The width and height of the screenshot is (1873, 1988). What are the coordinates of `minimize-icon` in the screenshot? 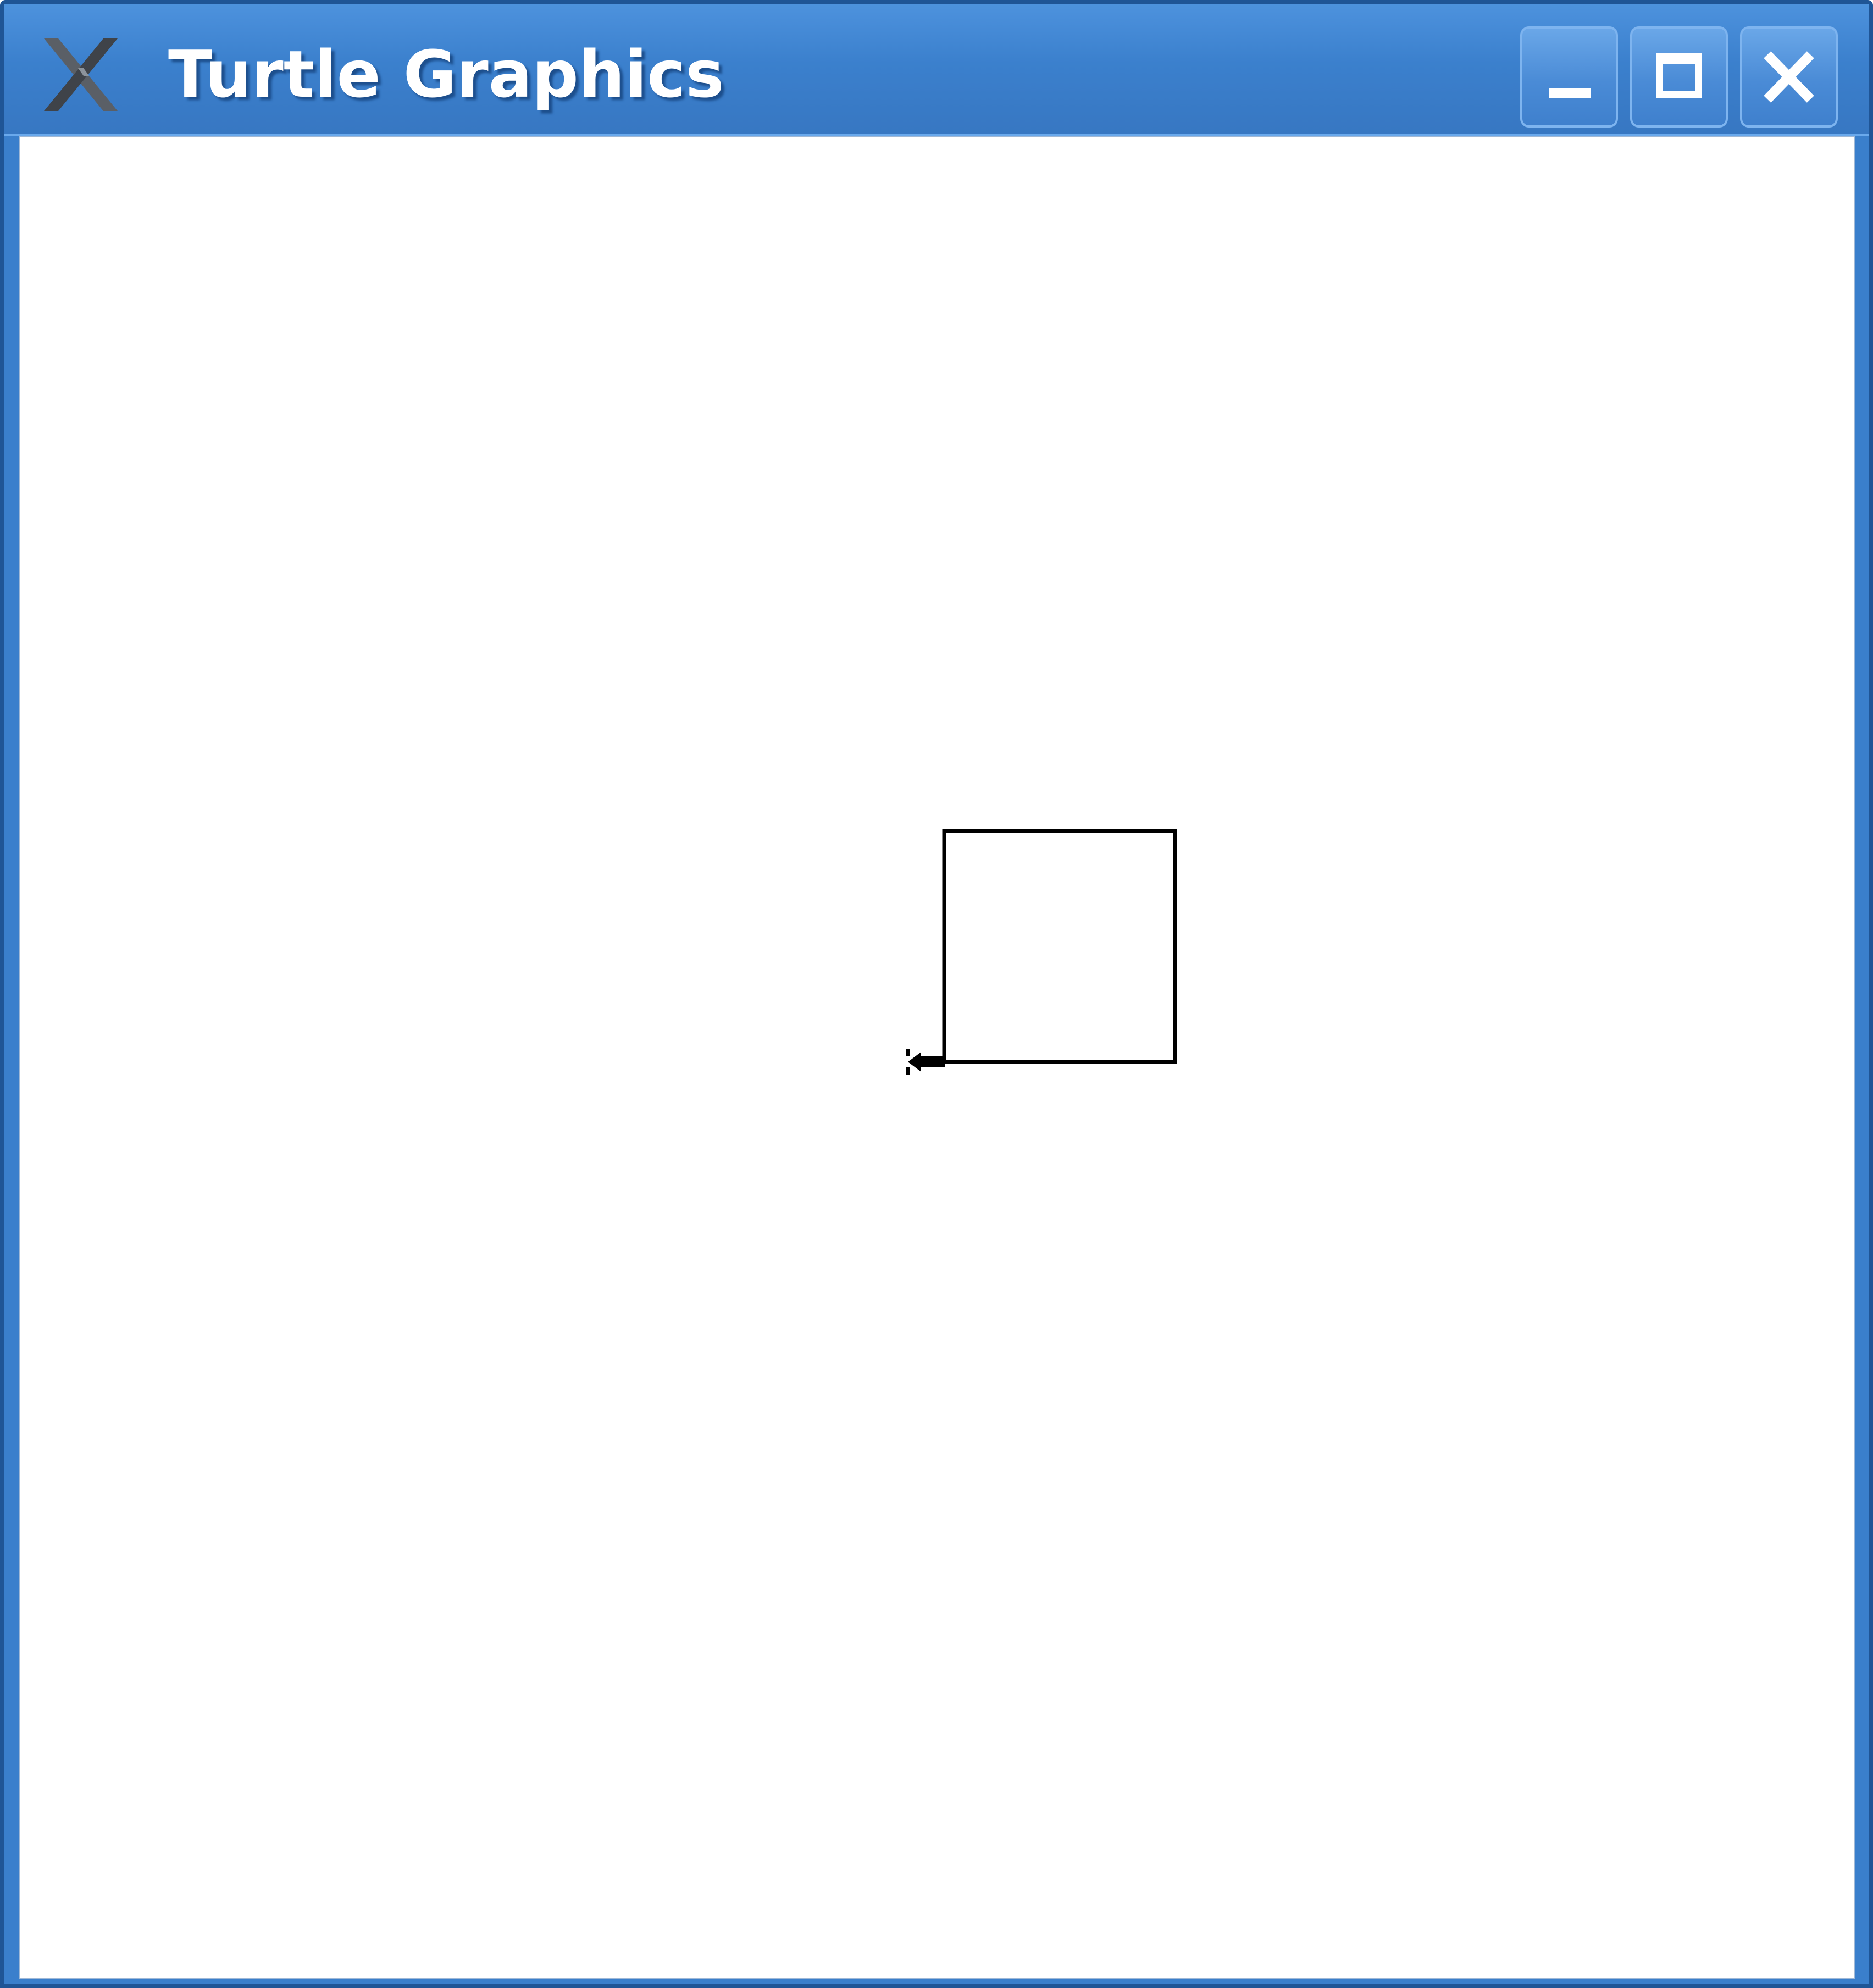 It's located at (1570, 93).